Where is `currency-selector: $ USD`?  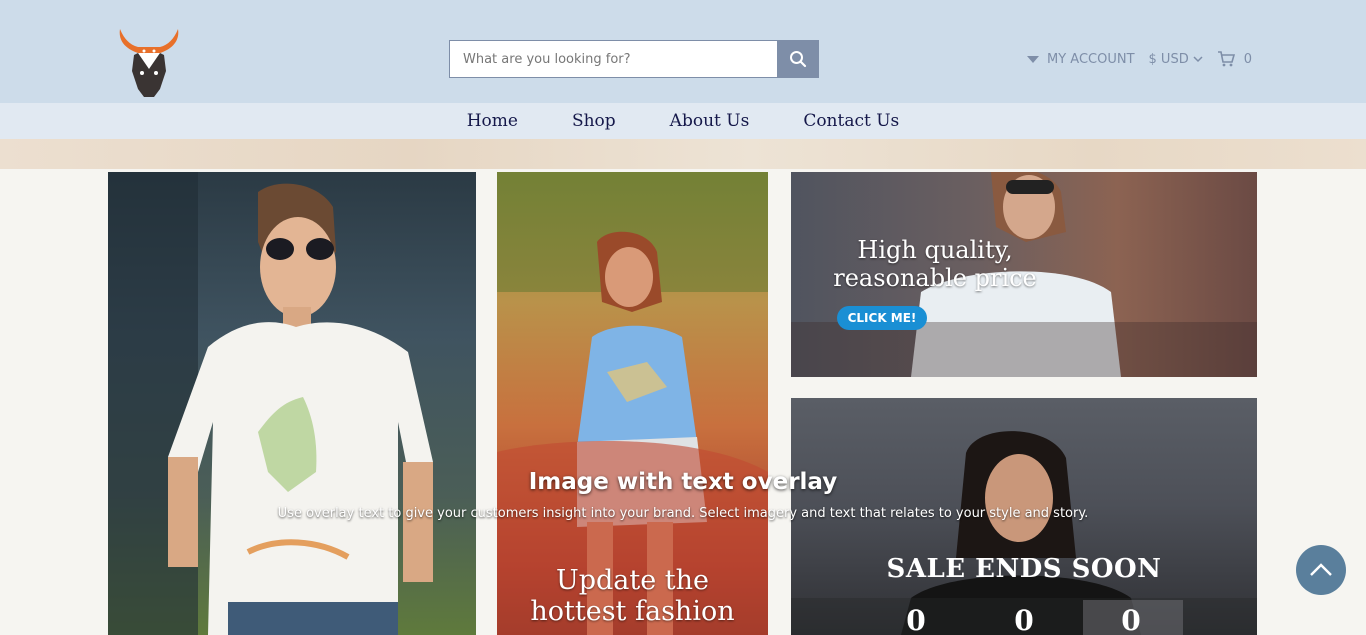
currency-selector: $ USD is located at coordinates (1176, 59).